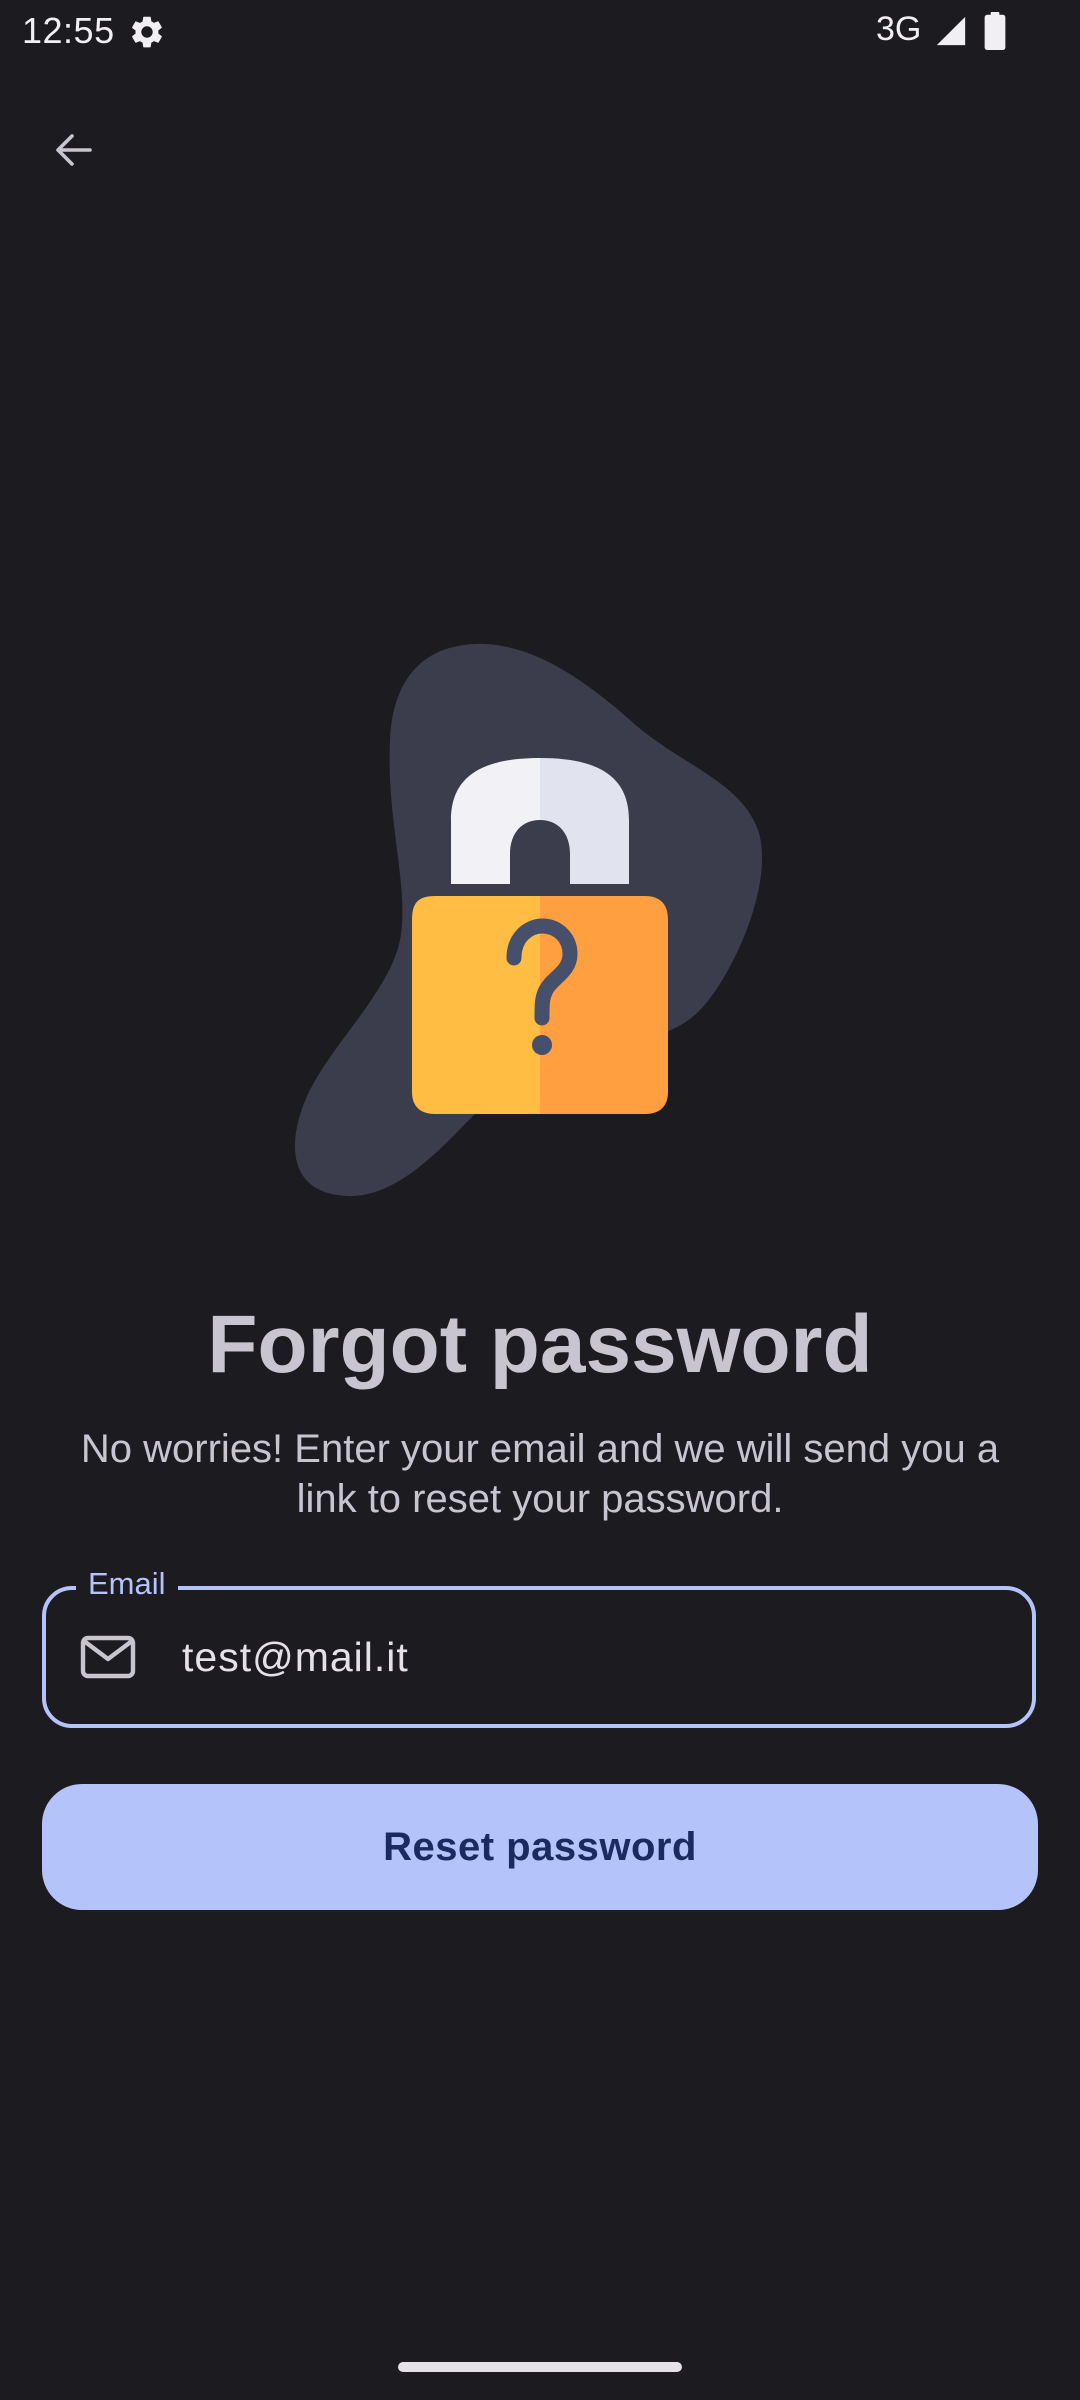 The width and height of the screenshot is (1080, 2400). I want to click on navigation-handle, so click(540, 2367).